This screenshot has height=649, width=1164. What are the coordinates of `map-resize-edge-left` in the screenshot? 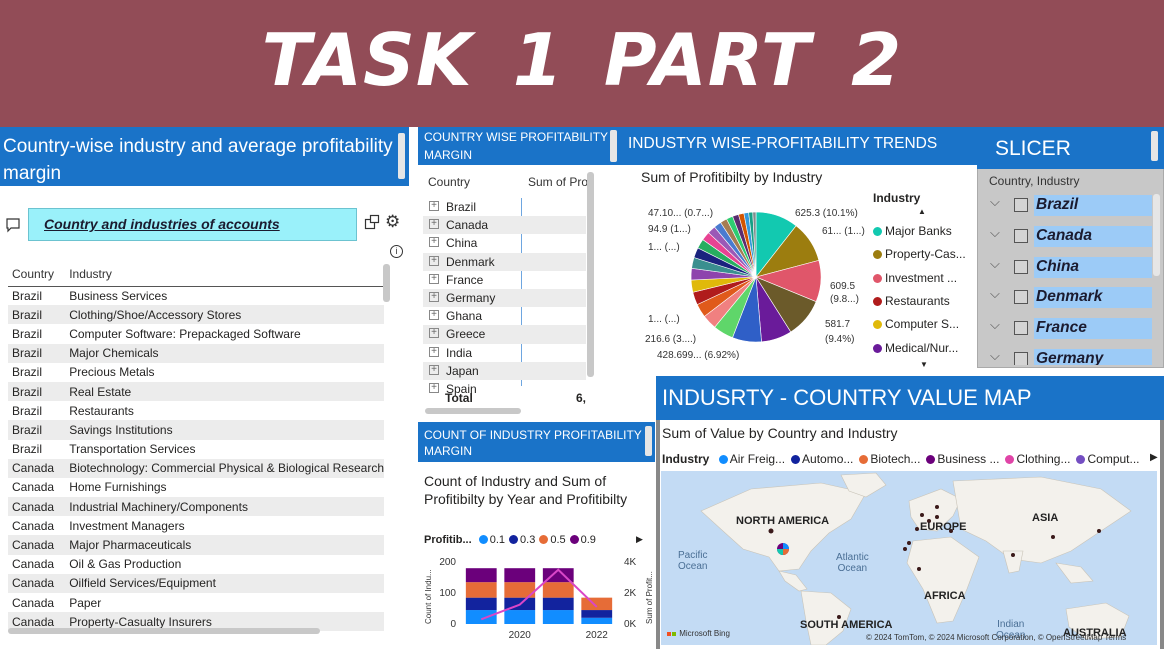 It's located at (658, 534).